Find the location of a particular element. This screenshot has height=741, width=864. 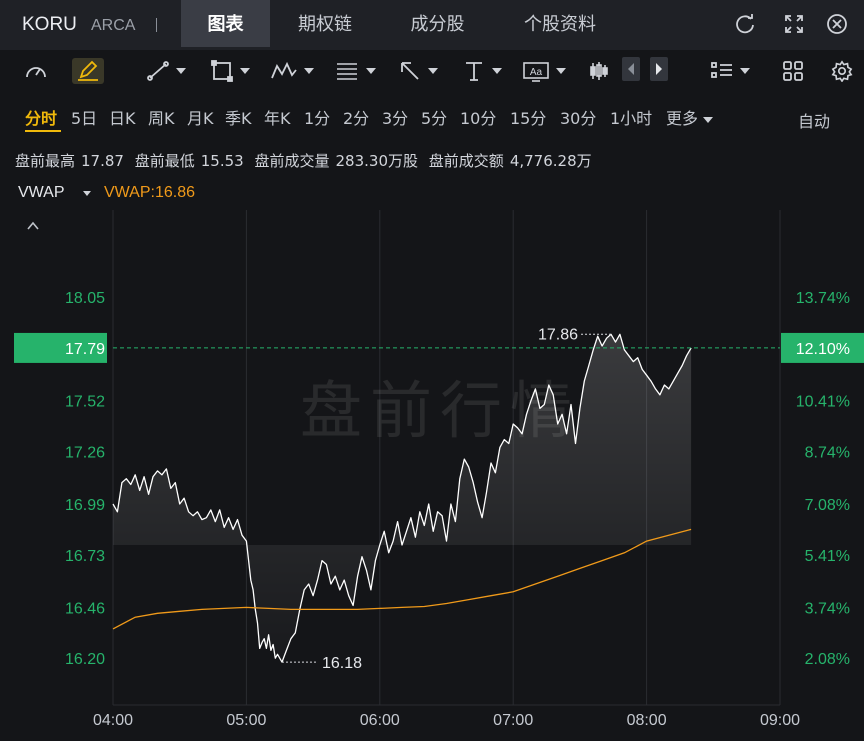

y-tick-label: 17.52 is located at coordinates (85, 402).